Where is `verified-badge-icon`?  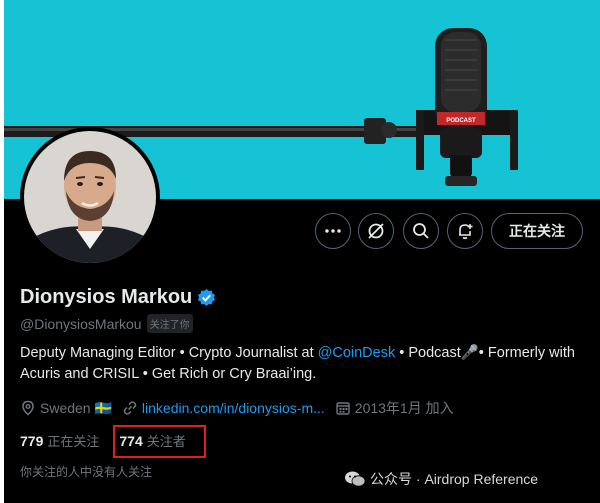 verified-badge-icon is located at coordinates (206, 297).